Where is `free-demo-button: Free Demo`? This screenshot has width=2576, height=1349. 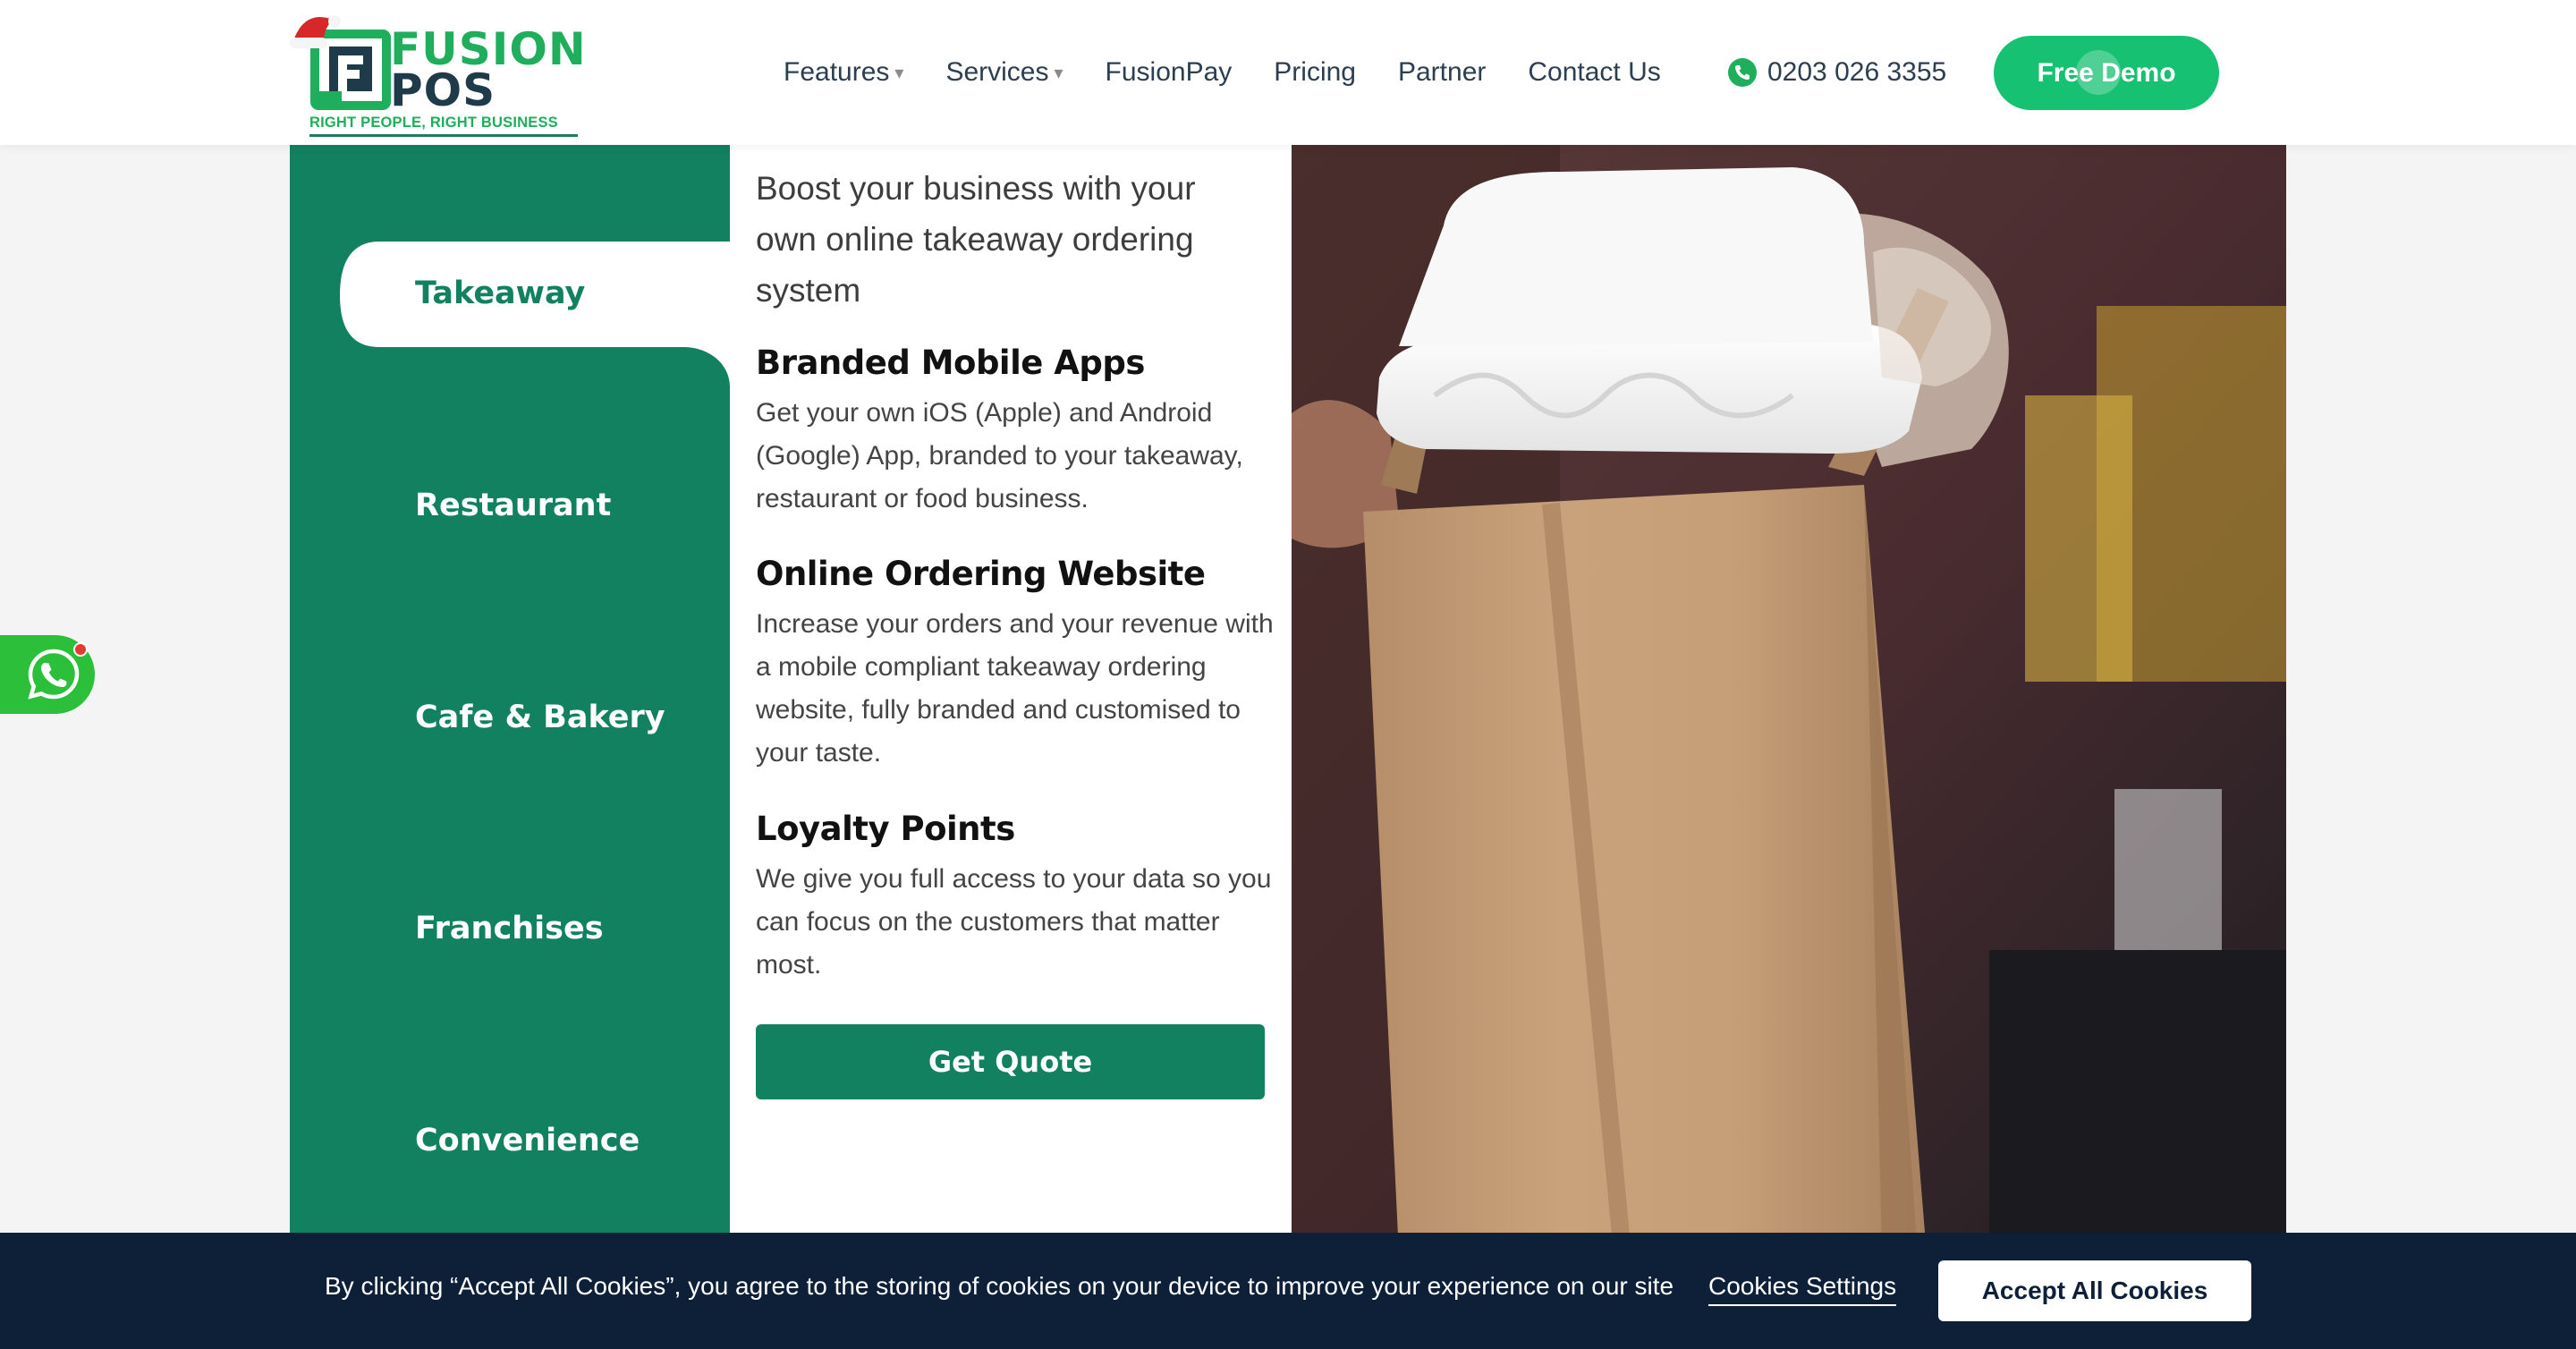
free-demo-button: Free Demo is located at coordinates (2106, 73).